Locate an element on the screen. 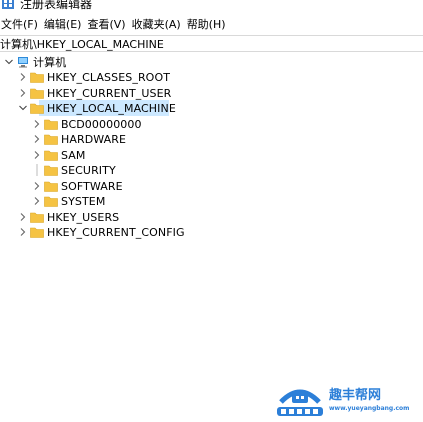 This screenshot has width=423, height=422. title-bar: 注册表编辑器 is located at coordinates (211, 7).